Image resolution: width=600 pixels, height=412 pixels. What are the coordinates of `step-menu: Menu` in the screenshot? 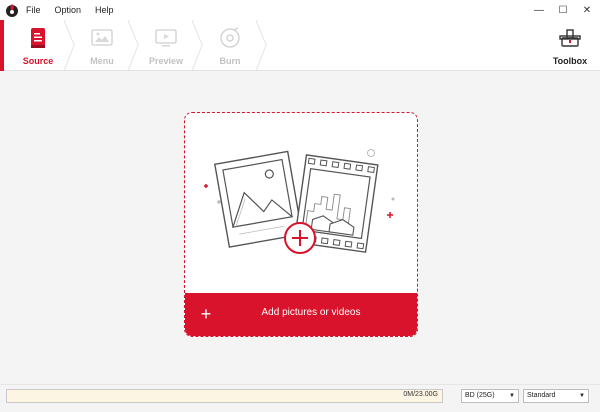 It's located at (102, 45).